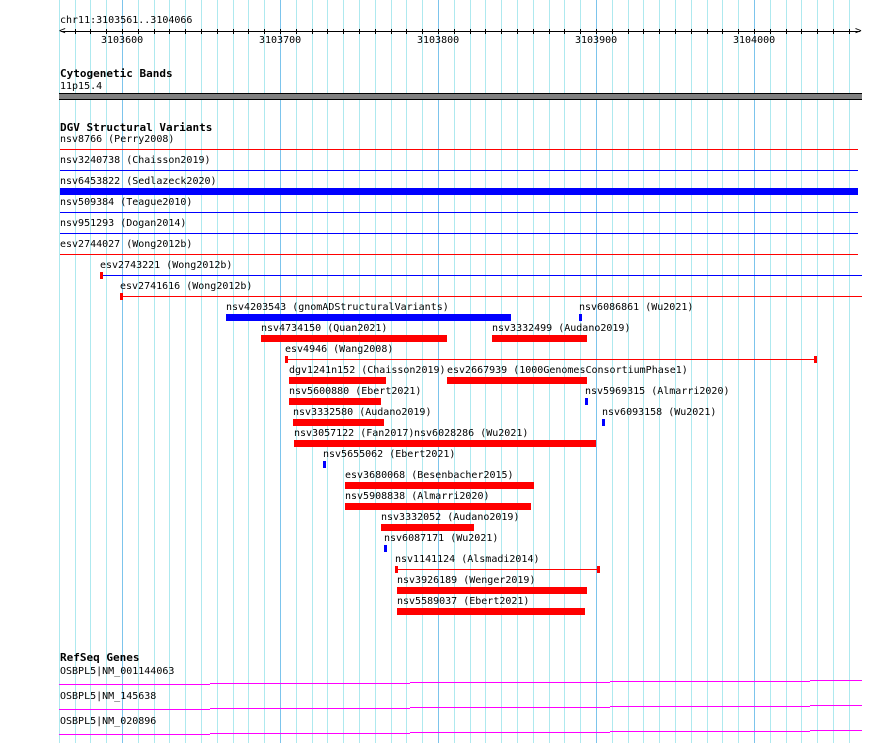 This screenshot has width=890, height=743. I want to click on sv-feature-label: nsv3240738 (Chaisson2019), so click(135, 160).